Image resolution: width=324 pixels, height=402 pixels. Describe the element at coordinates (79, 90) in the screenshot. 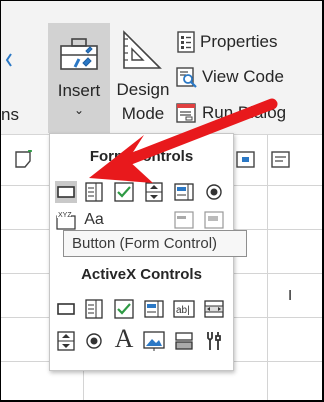

I see `insert-label: Insert` at that location.